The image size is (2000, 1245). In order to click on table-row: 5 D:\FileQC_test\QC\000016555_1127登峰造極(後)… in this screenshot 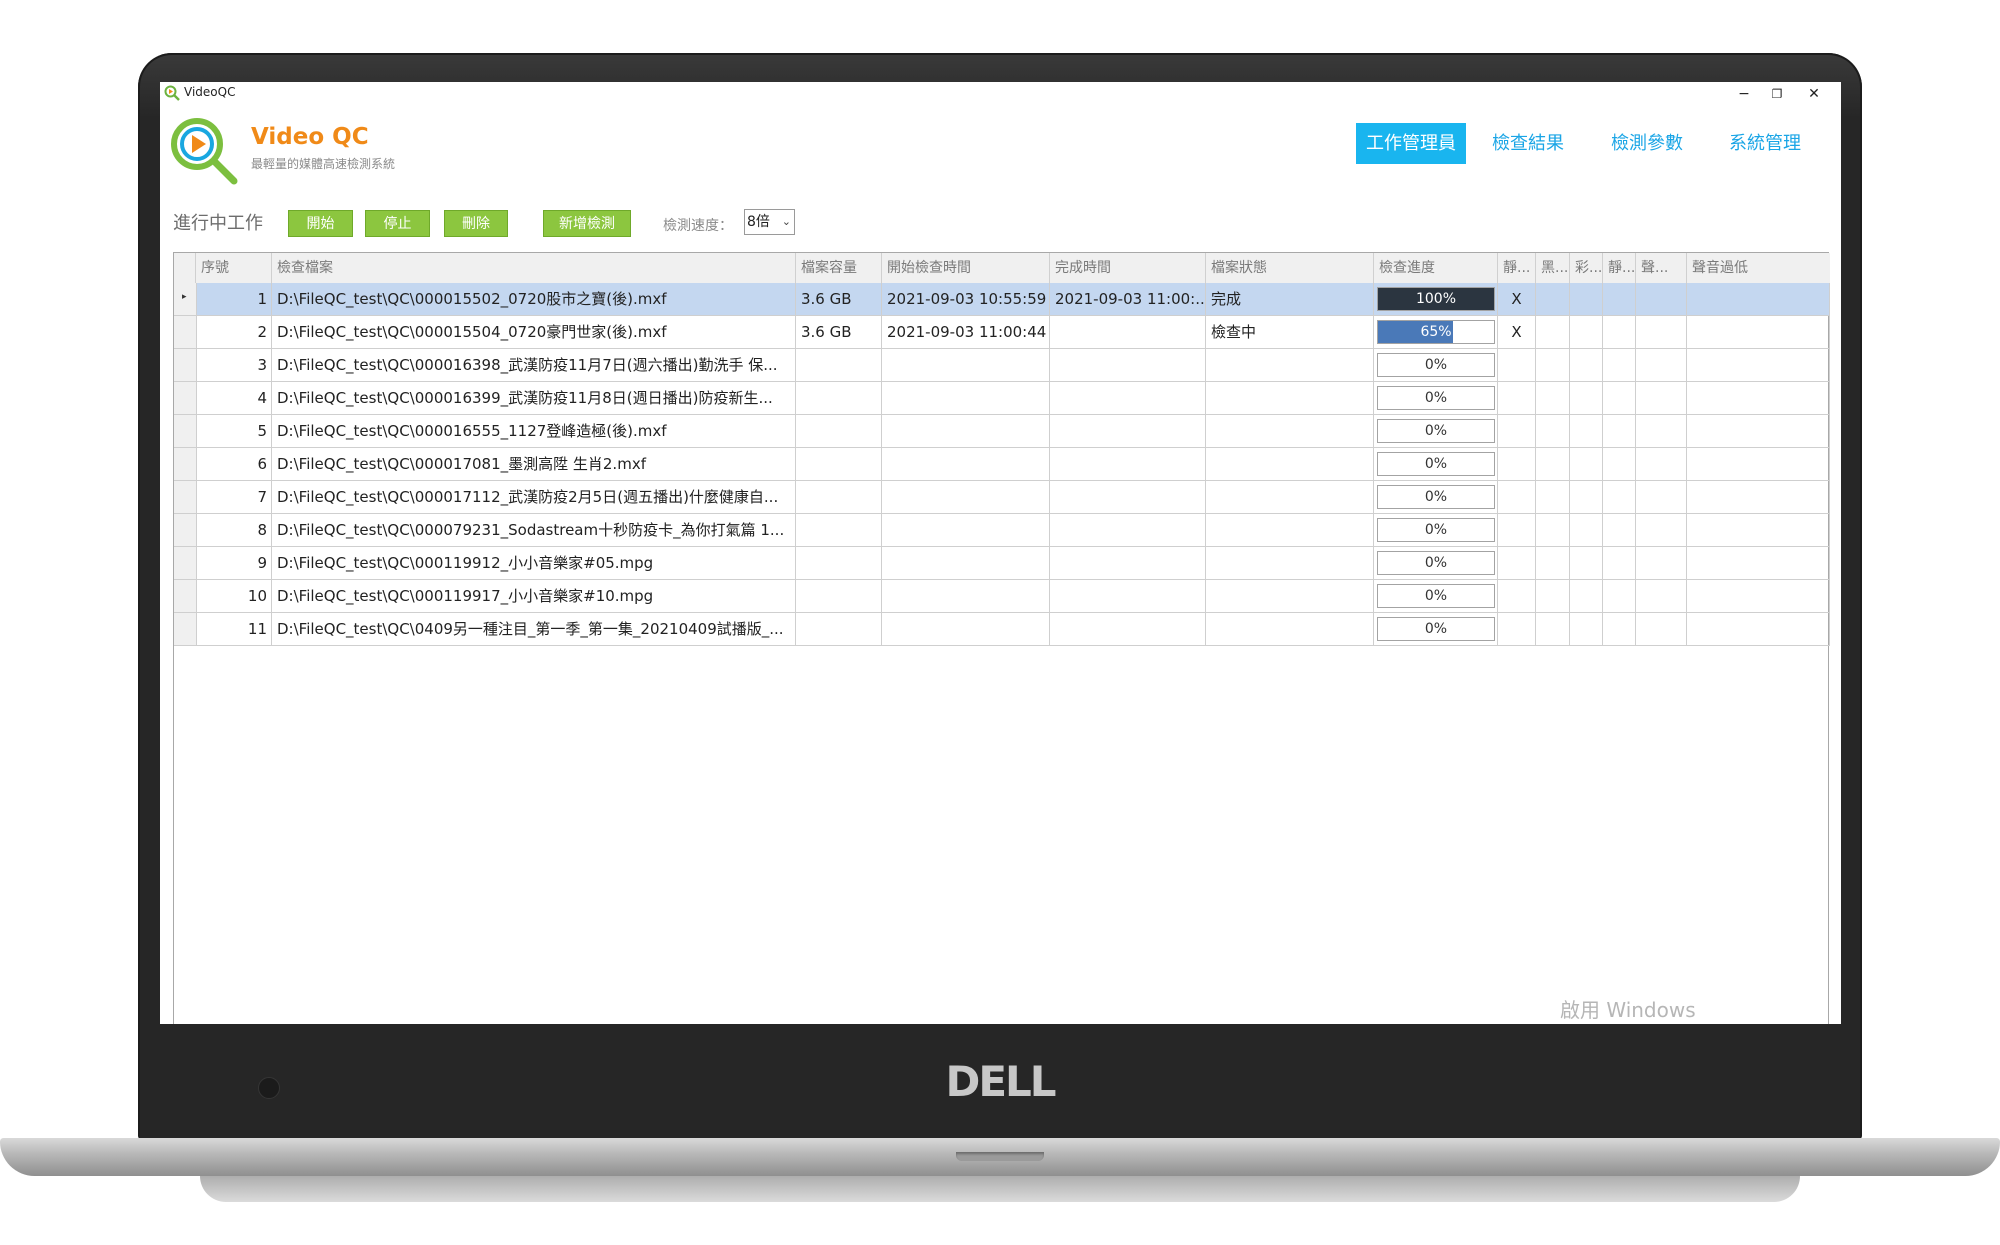, I will do `click(1002, 431)`.